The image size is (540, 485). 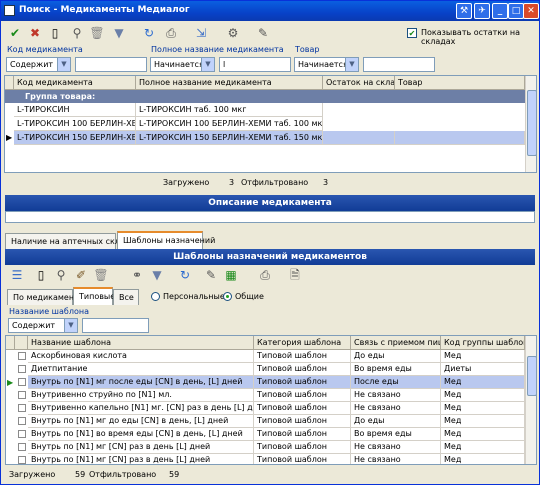 What do you see at coordinates (72, 241) in the screenshot?
I see `tab-stock: Наличие на аптечных складах` at bounding box center [72, 241].